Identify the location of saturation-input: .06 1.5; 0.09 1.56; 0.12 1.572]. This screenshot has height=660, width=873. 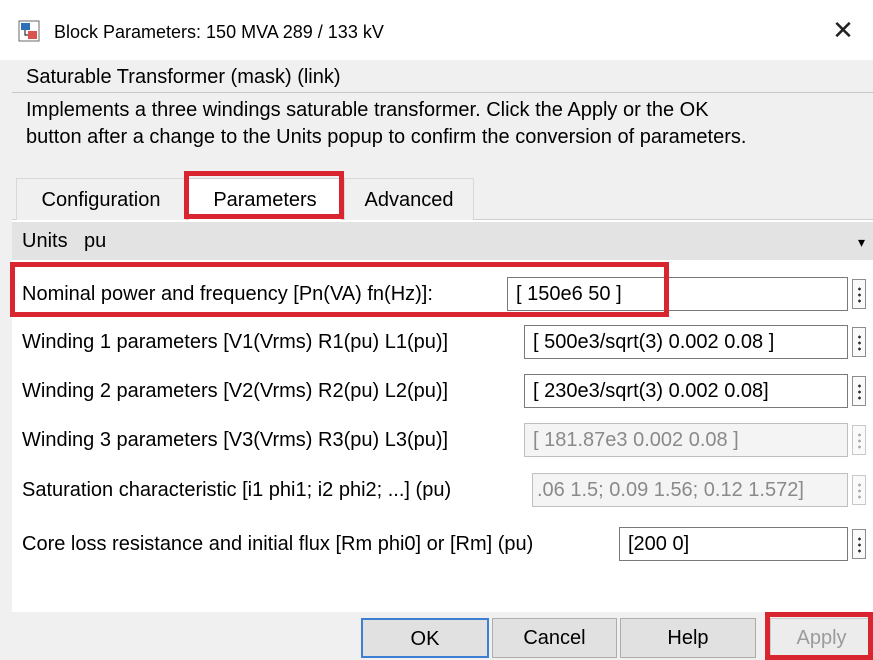
(690, 490).